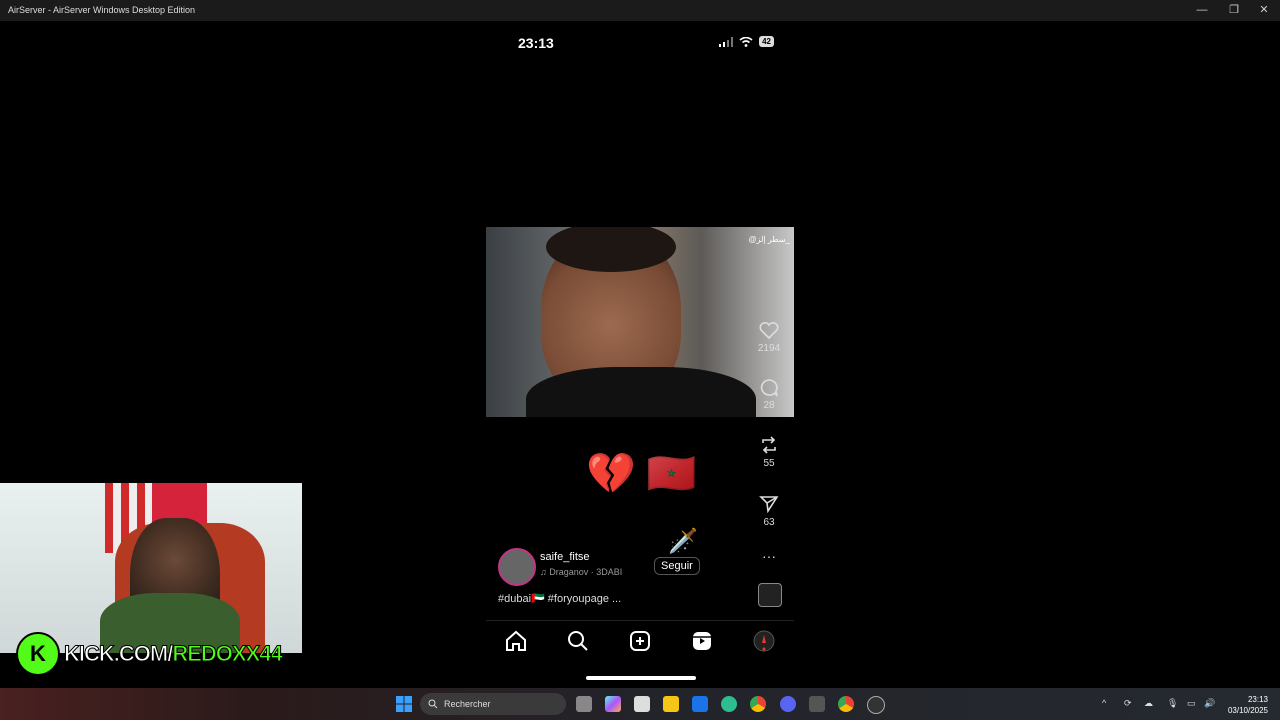  What do you see at coordinates (151, 568) in the screenshot?
I see `webcam-overlay` at bounding box center [151, 568].